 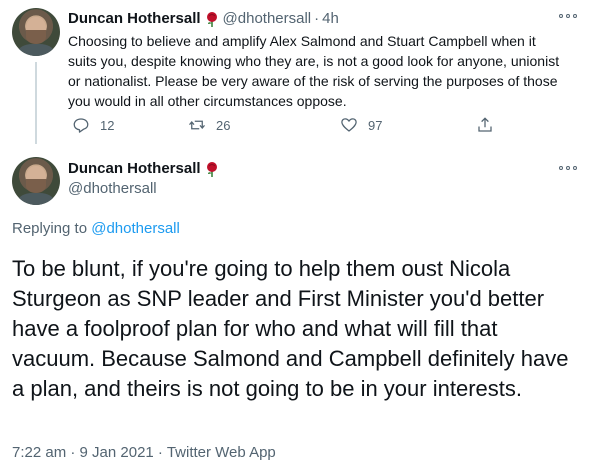 I want to click on like-button: 97, so click(x=361, y=125).